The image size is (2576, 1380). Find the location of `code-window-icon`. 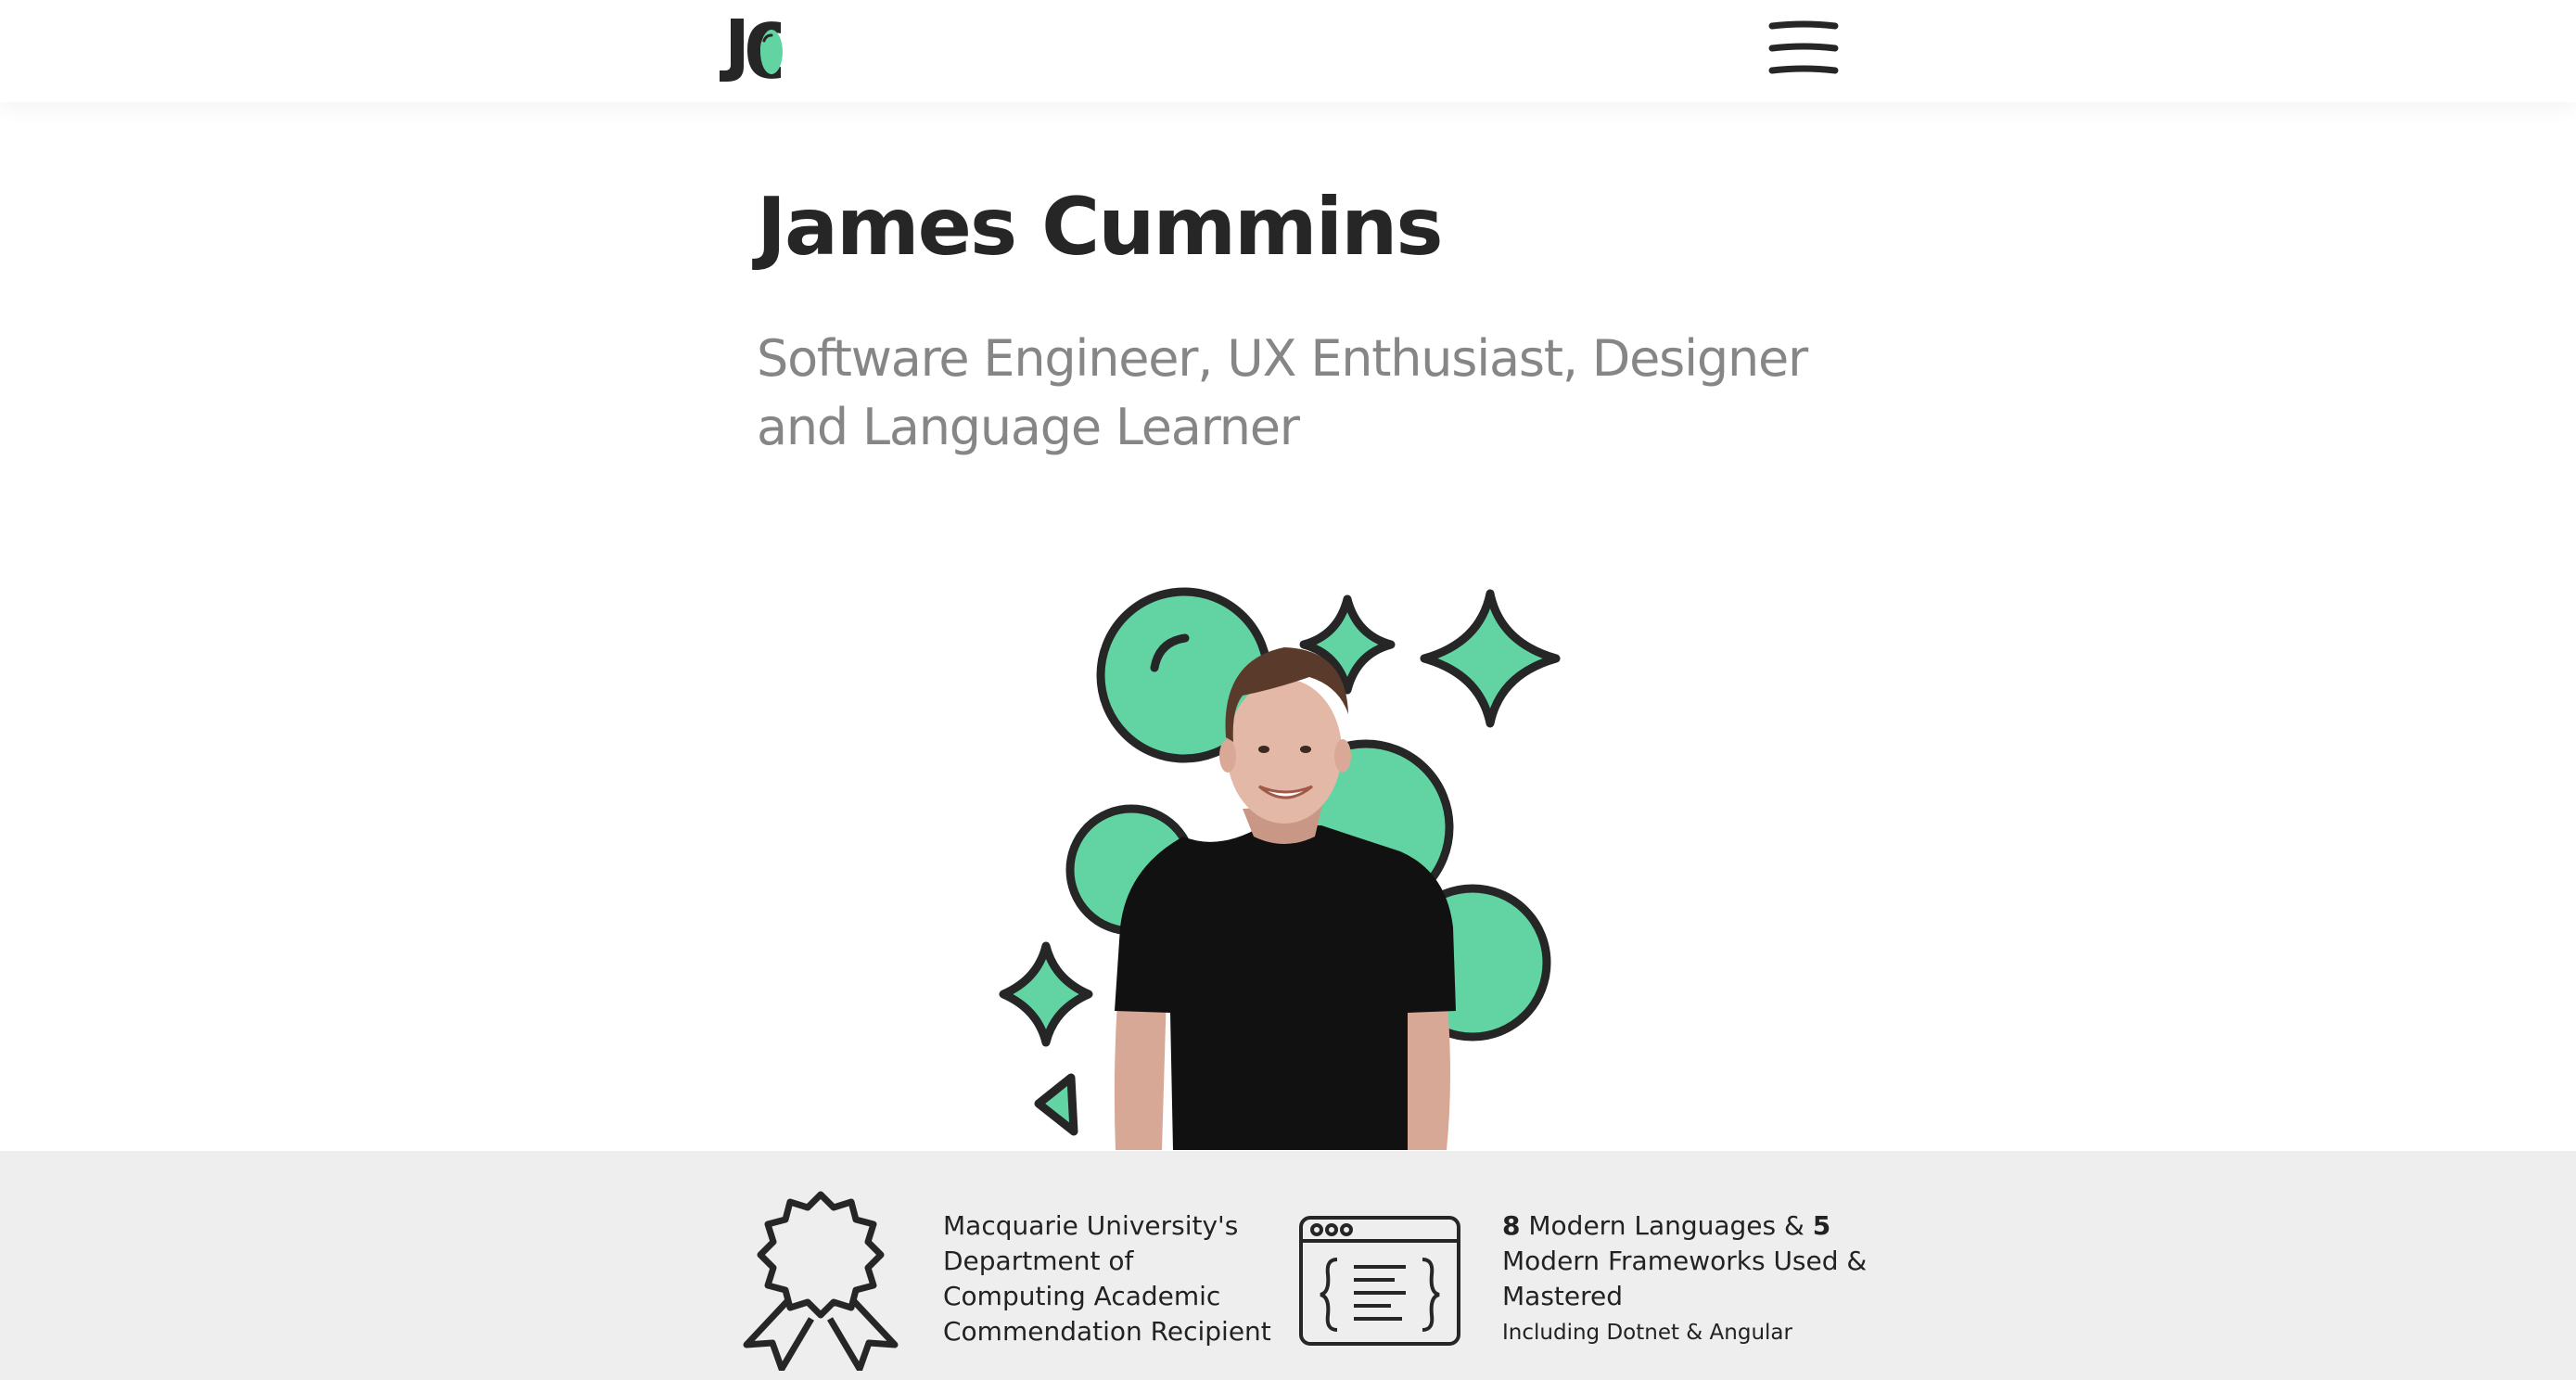

code-window-icon is located at coordinates (1379, 1281).